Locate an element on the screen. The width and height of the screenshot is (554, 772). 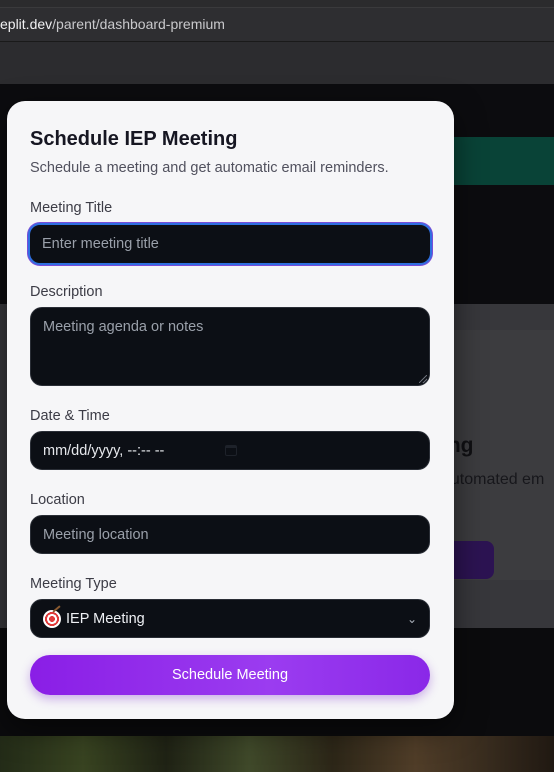
datetime-value: mm/dd/yyyy, --:-- -- is located at coordinates (104, 450).